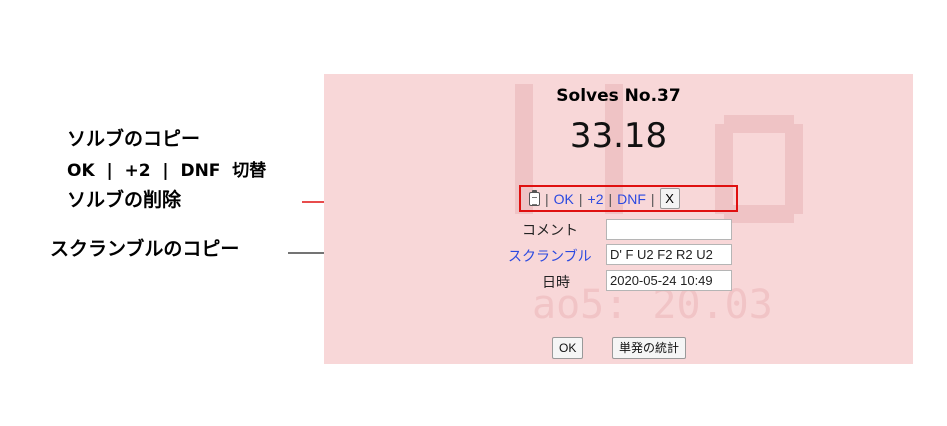 This screenshot has width=947, height=426. I want to click on scramble-field: D' F U2 F2 R2 U2, so click(669, 254).